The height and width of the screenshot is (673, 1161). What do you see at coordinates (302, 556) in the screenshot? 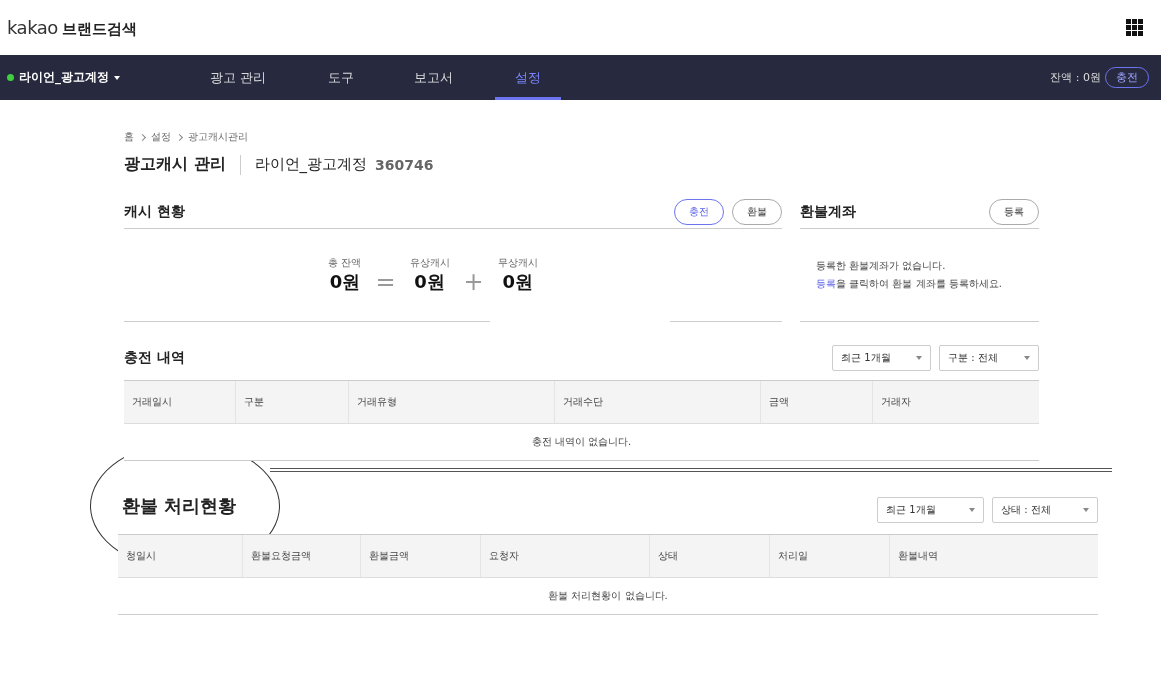
I see `column-header: 환불요청금액` at bounding box center [302, 556].